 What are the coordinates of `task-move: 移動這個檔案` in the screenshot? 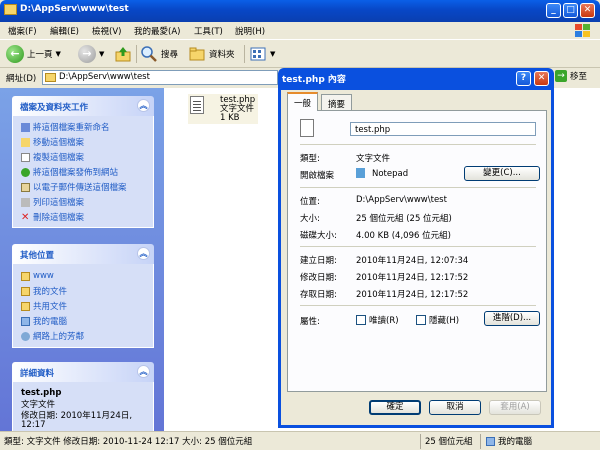 It's located at (52, 142).